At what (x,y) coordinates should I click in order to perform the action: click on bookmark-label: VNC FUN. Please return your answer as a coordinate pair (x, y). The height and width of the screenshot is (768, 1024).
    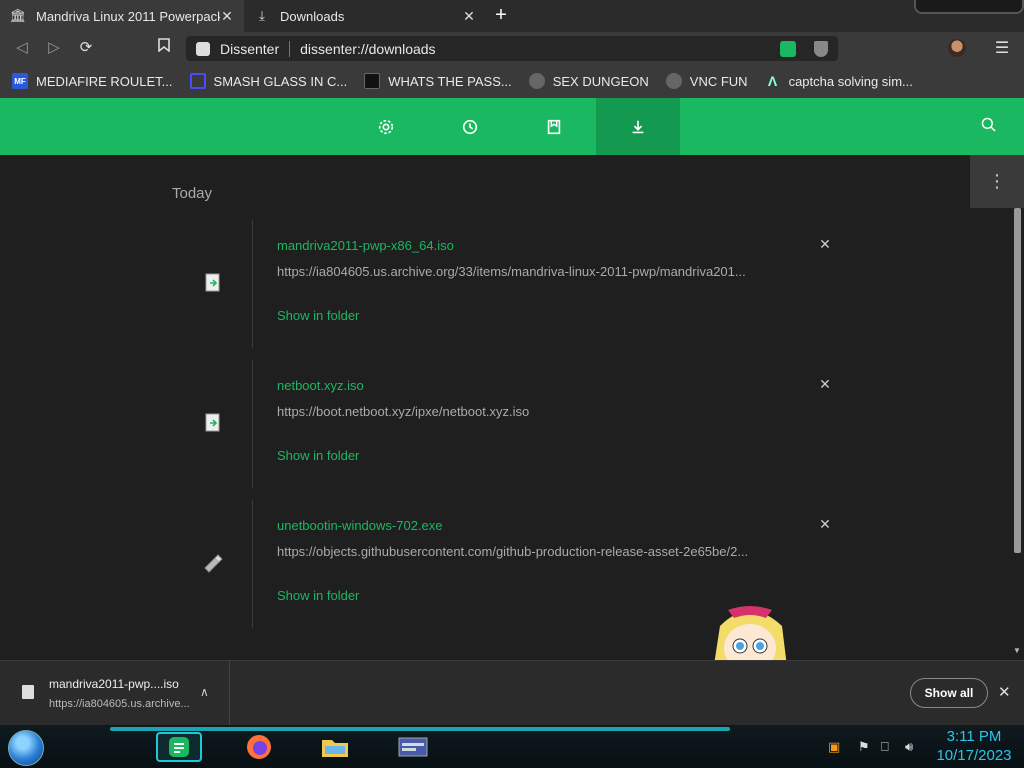
    Looking at the image, I should click on (718, 81).